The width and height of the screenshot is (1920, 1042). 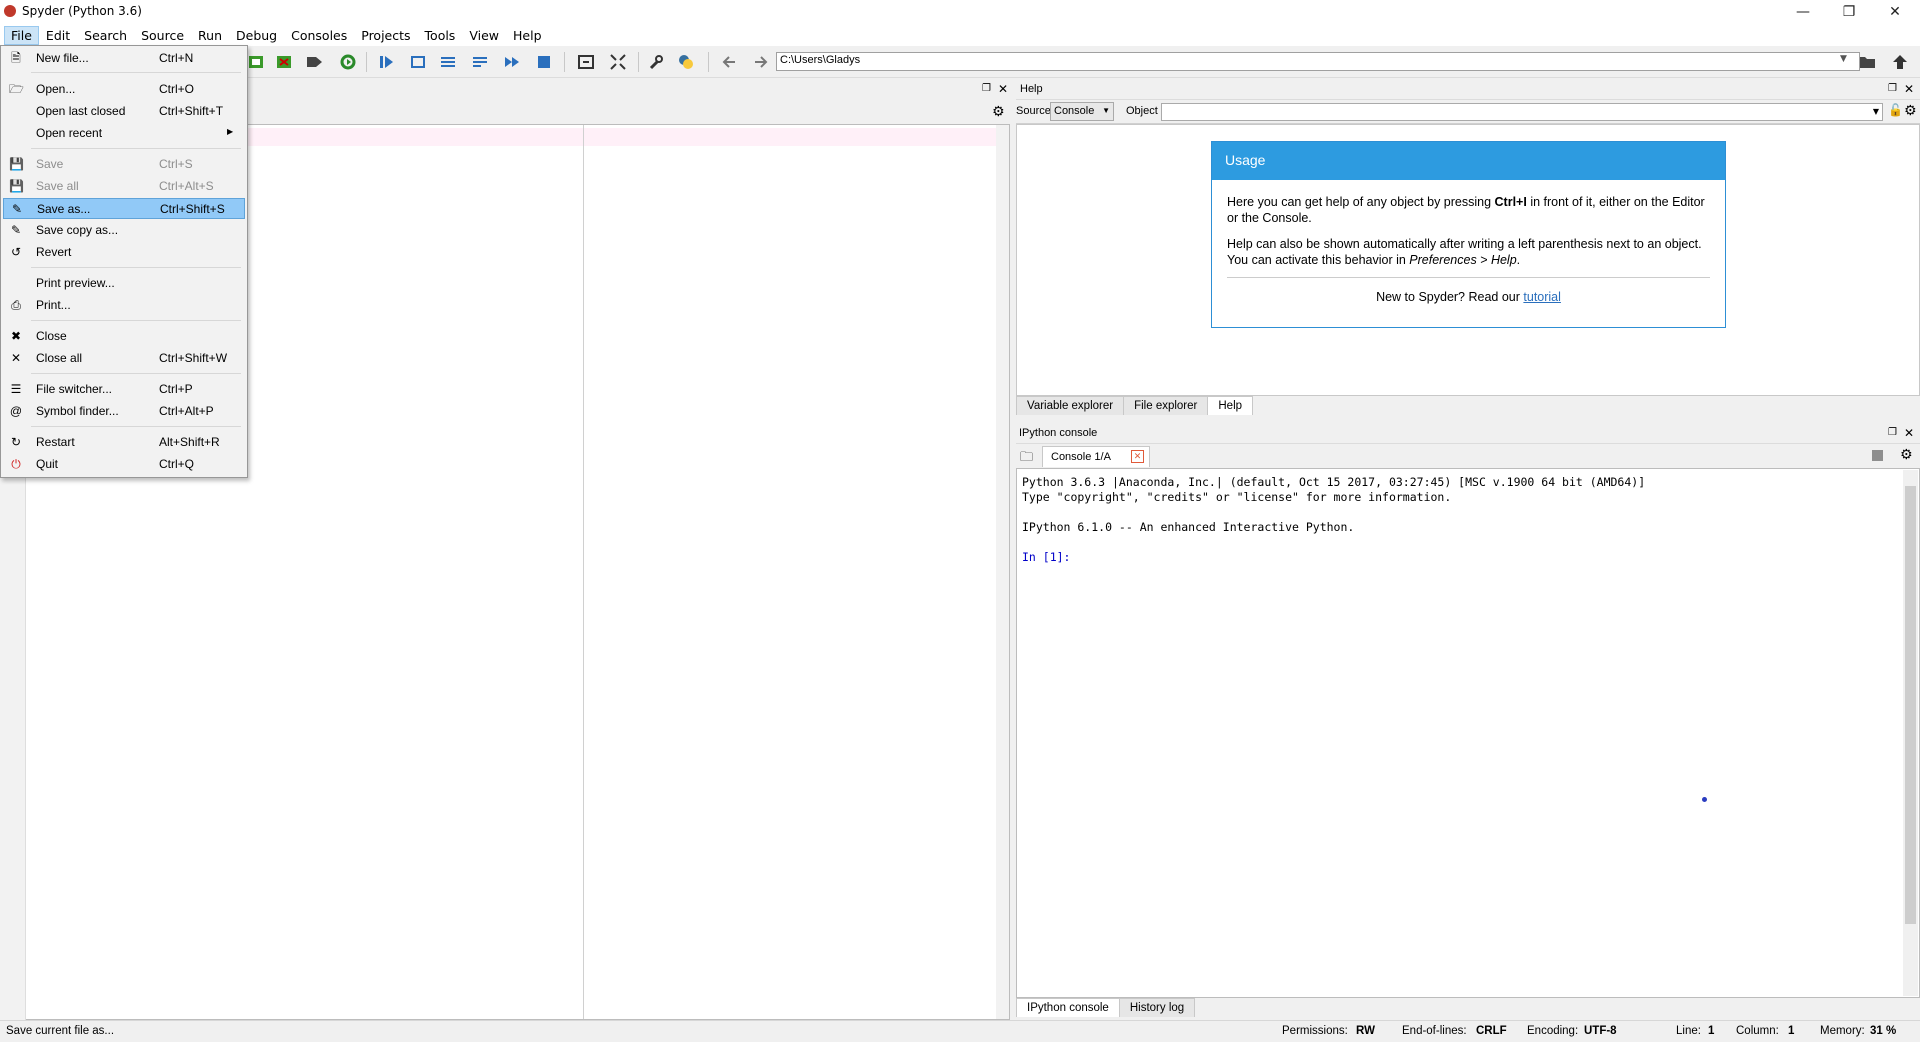 I want to click on tab-ipython-console: IPython console, so click(x=1068, y=1007).